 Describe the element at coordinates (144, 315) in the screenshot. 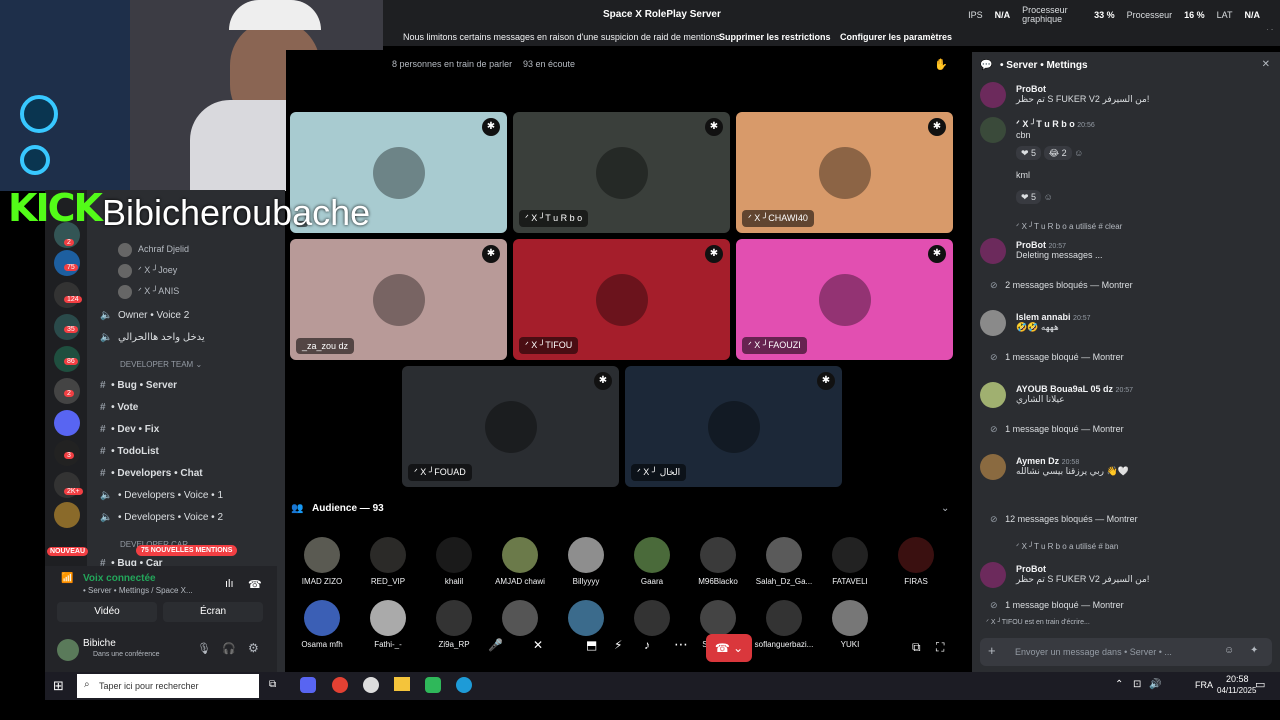

I see `voice-channel: 🔈 Owner • Voice 2` at that location.